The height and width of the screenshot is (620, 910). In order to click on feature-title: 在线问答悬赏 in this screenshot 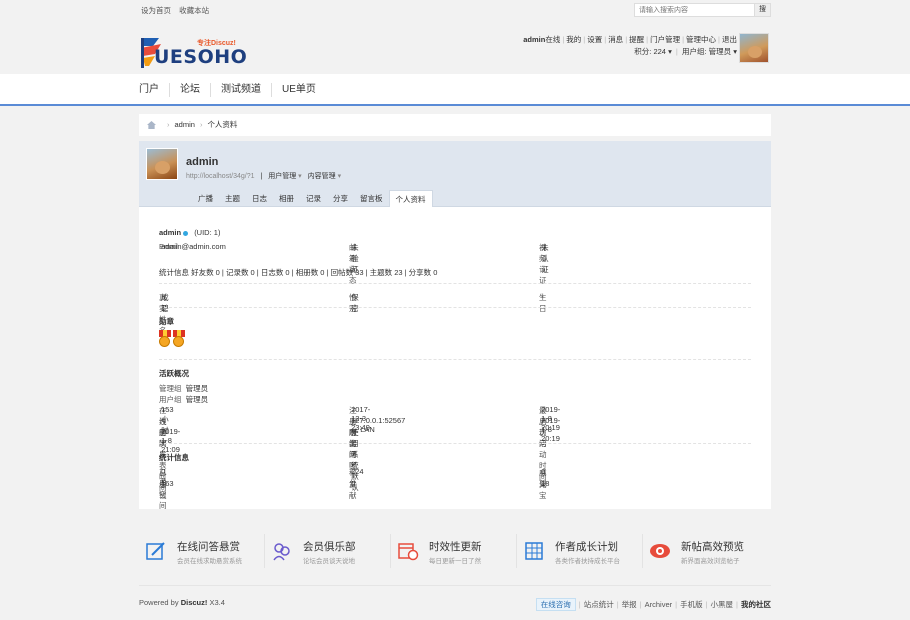, I will do `click(208, 547)`.